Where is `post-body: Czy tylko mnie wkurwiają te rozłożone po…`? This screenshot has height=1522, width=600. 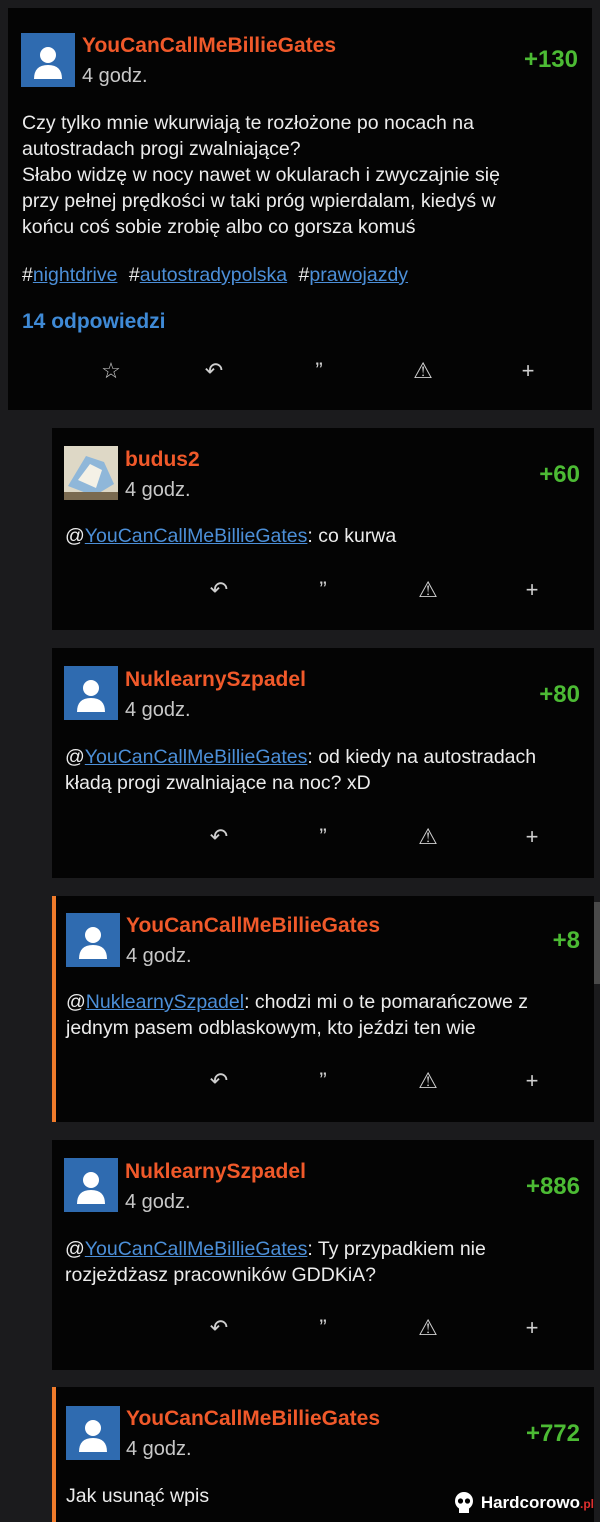
post-body: Czy tylko mnie wkurwiają te rozłożone po… is located at coordinates (302, 175).